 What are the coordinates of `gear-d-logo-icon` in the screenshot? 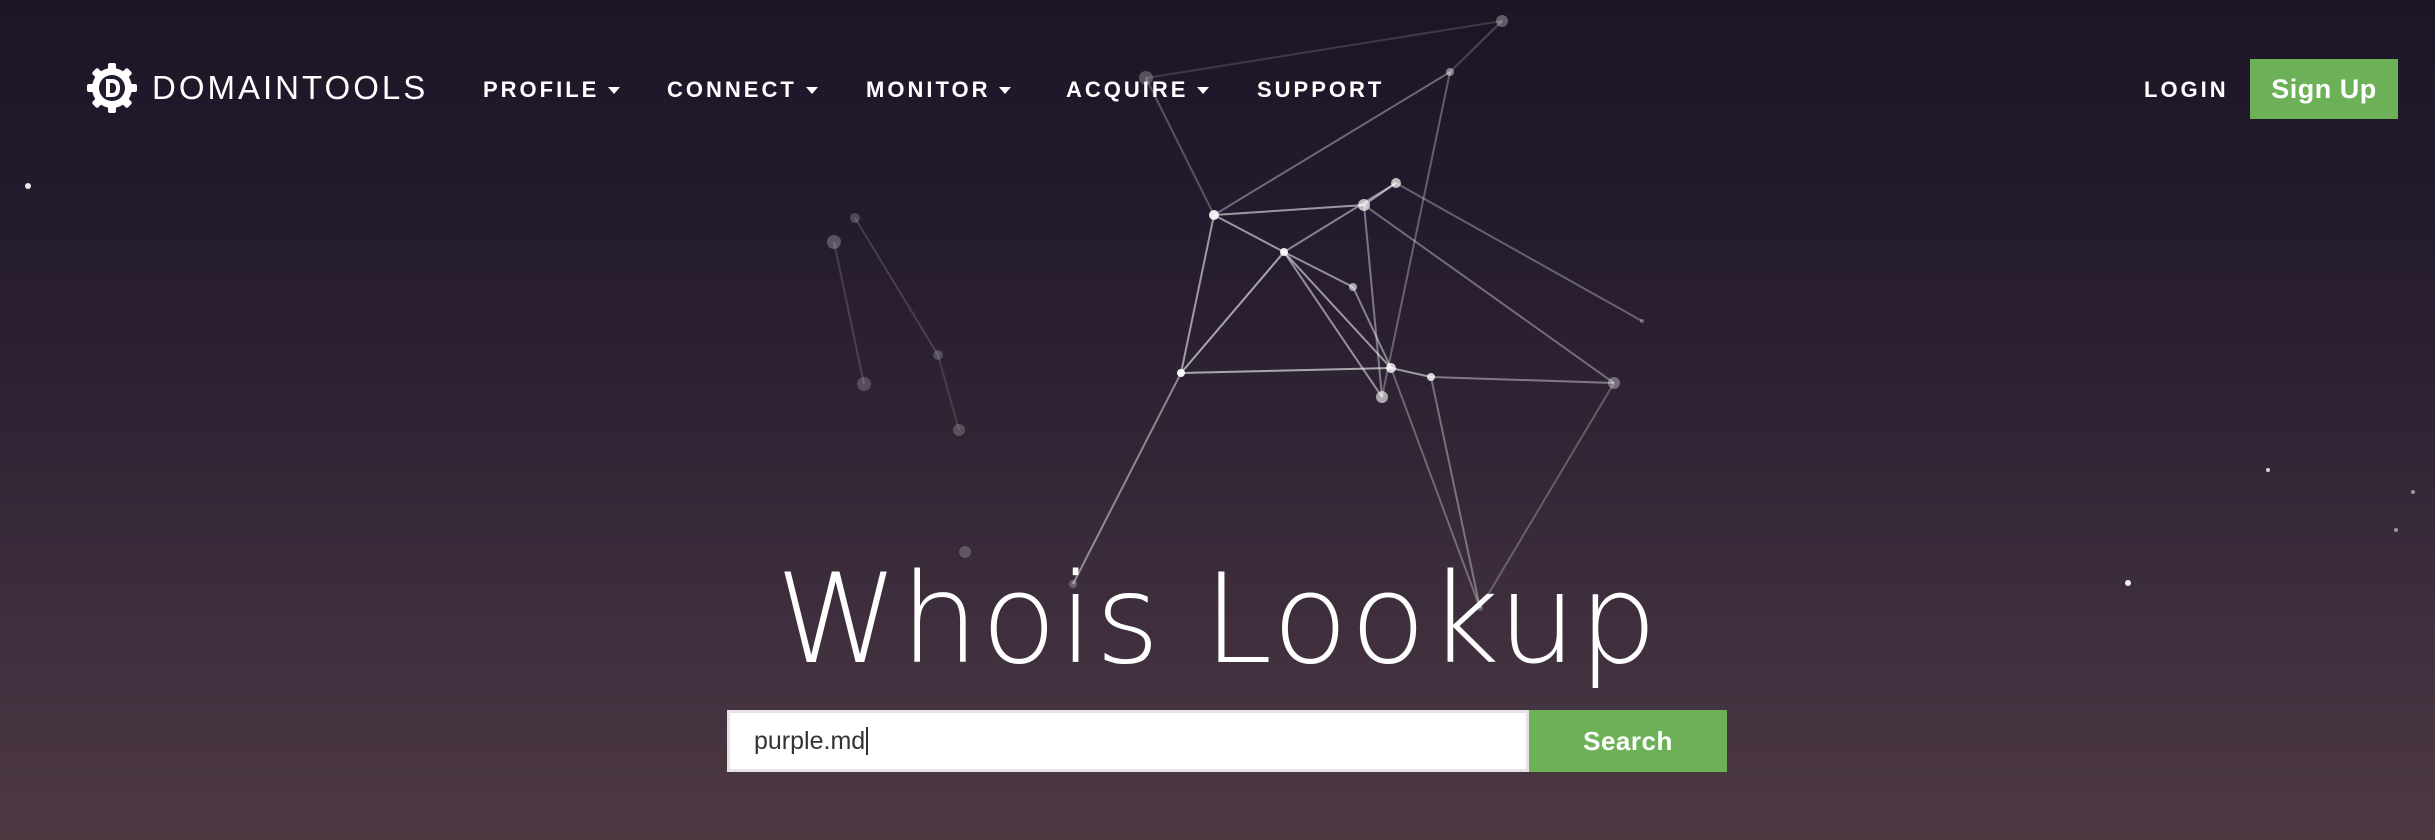 It's located at (112, 88).